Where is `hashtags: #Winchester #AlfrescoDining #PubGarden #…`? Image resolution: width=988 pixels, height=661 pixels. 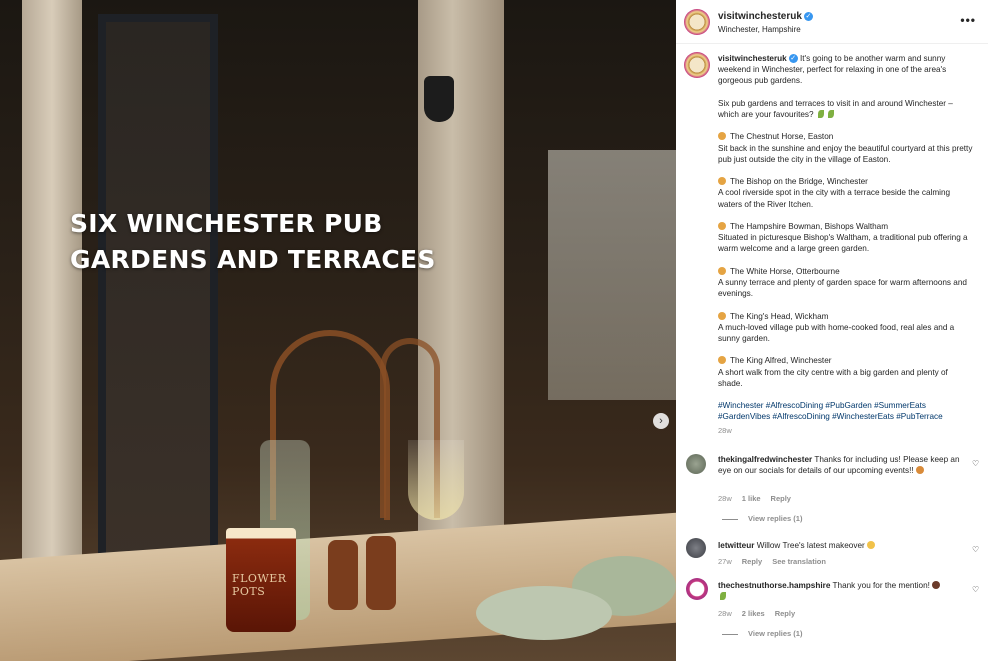
hashtags: #Winchester #AlfrescoDining #PubGarden #… is located at coordinates (846, 411).